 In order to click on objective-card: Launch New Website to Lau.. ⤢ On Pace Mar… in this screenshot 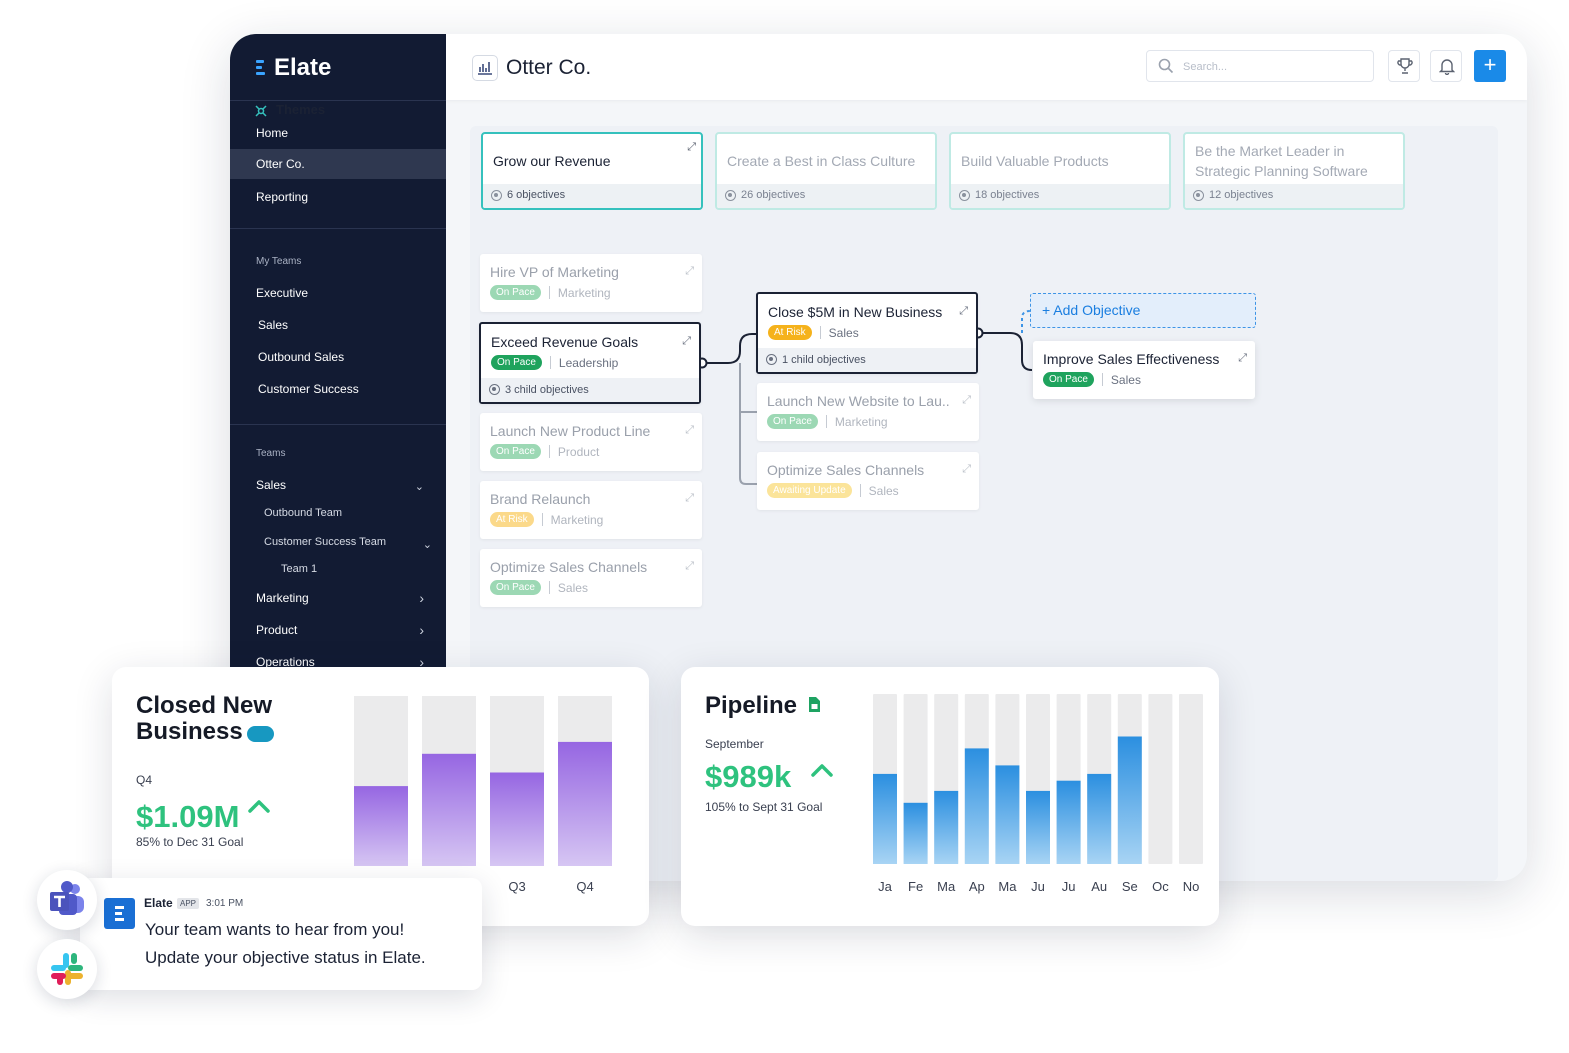, I will do `click(868, 412)`.